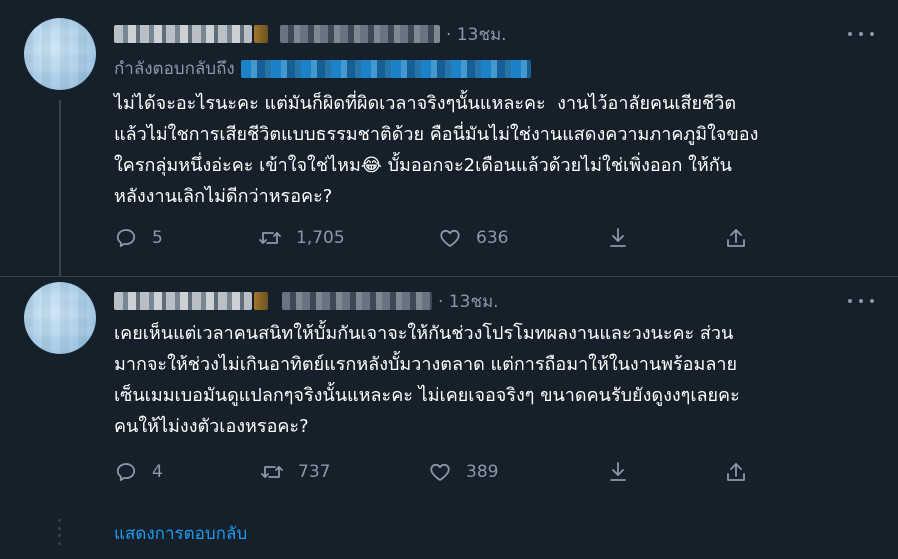  I want to click on like-button: 389, so click(463, 472).